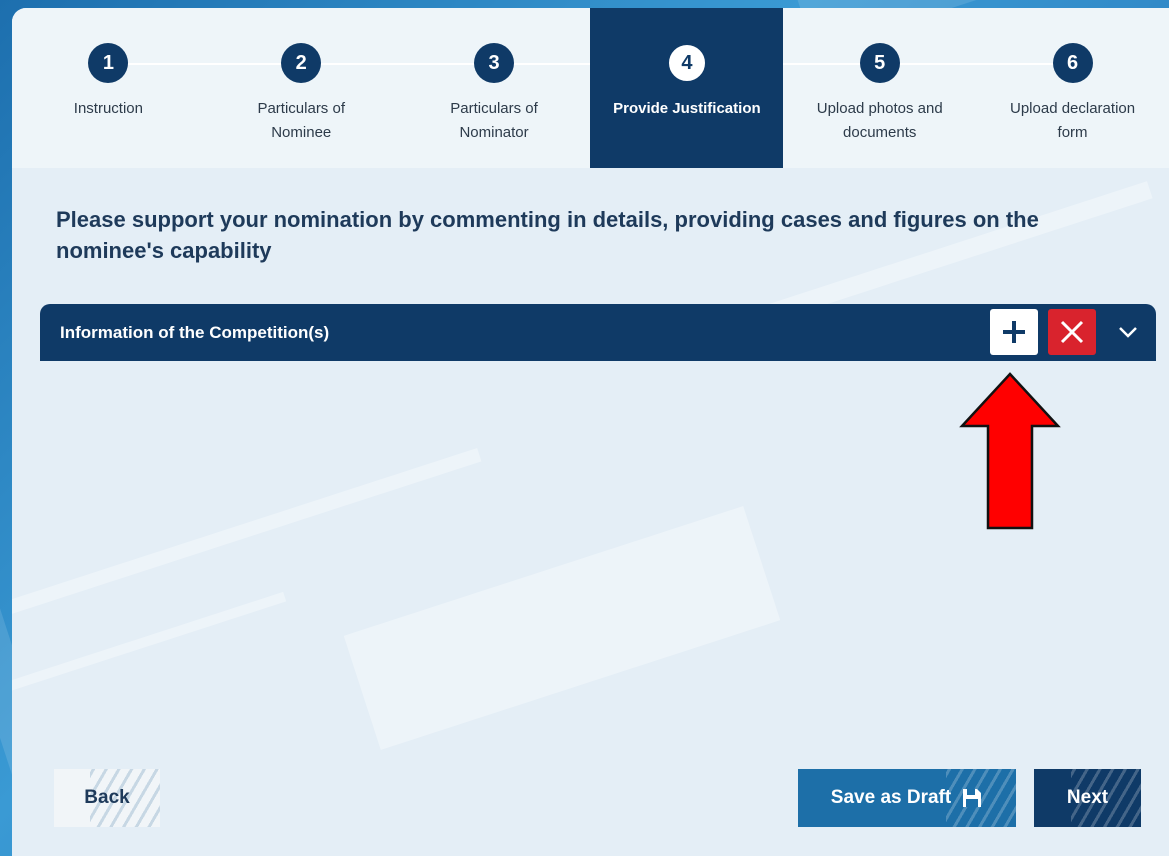 The width and height of the screenshot is (1169, 856). Describe the element at coordinates (1010, 451) in the screenshot. I see `up-arrow-icon` at that location.